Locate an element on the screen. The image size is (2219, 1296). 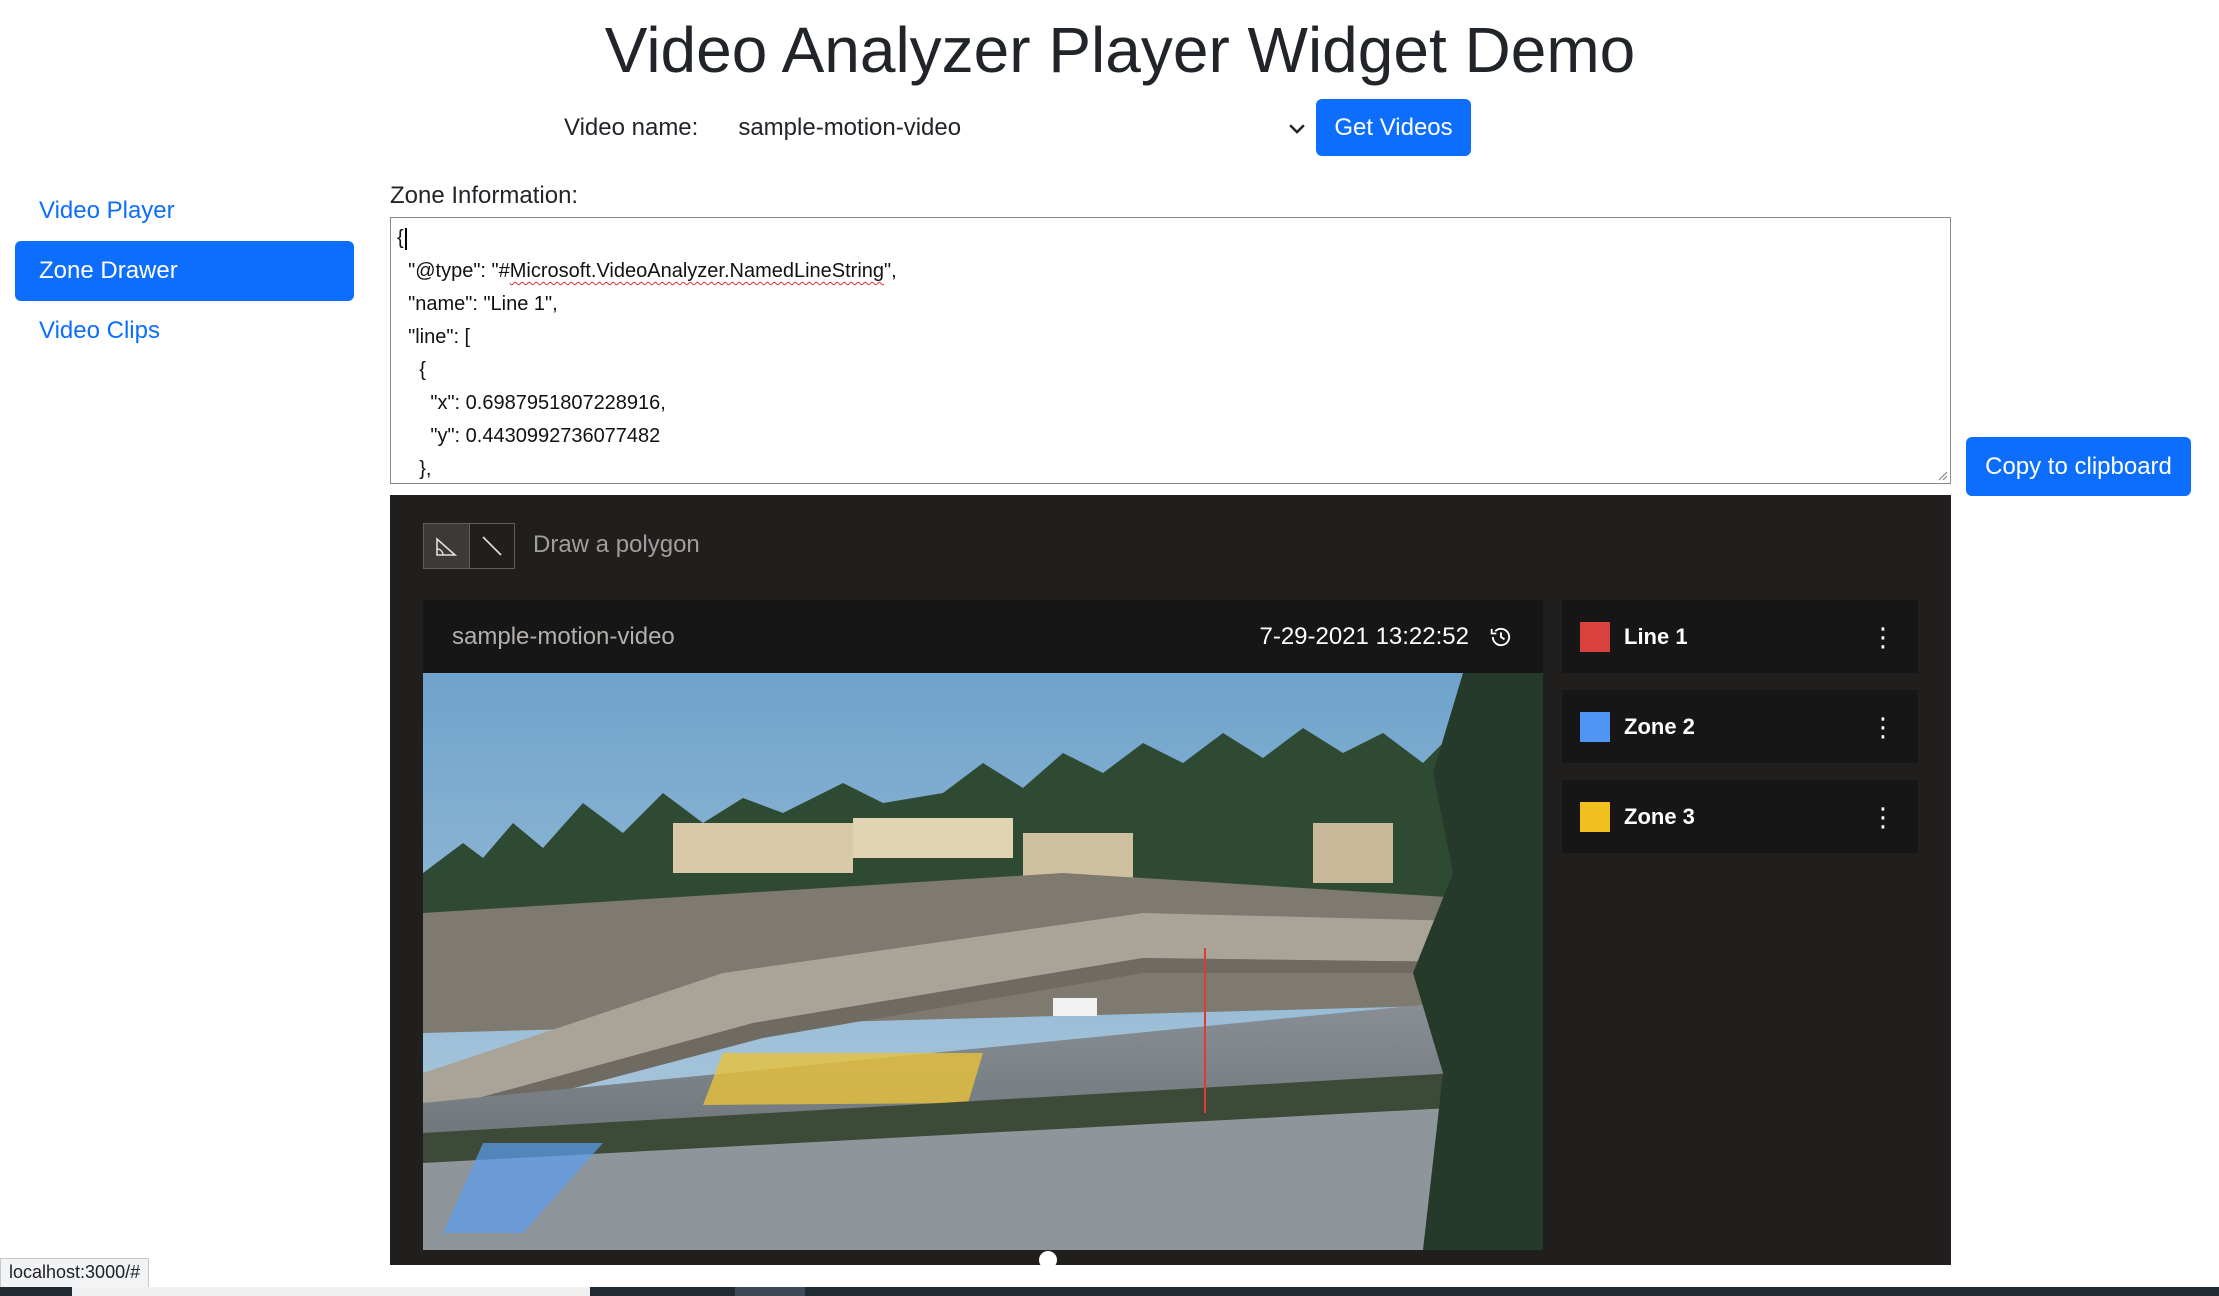
resize-grip-icon is located at coordinates (1941, 474).